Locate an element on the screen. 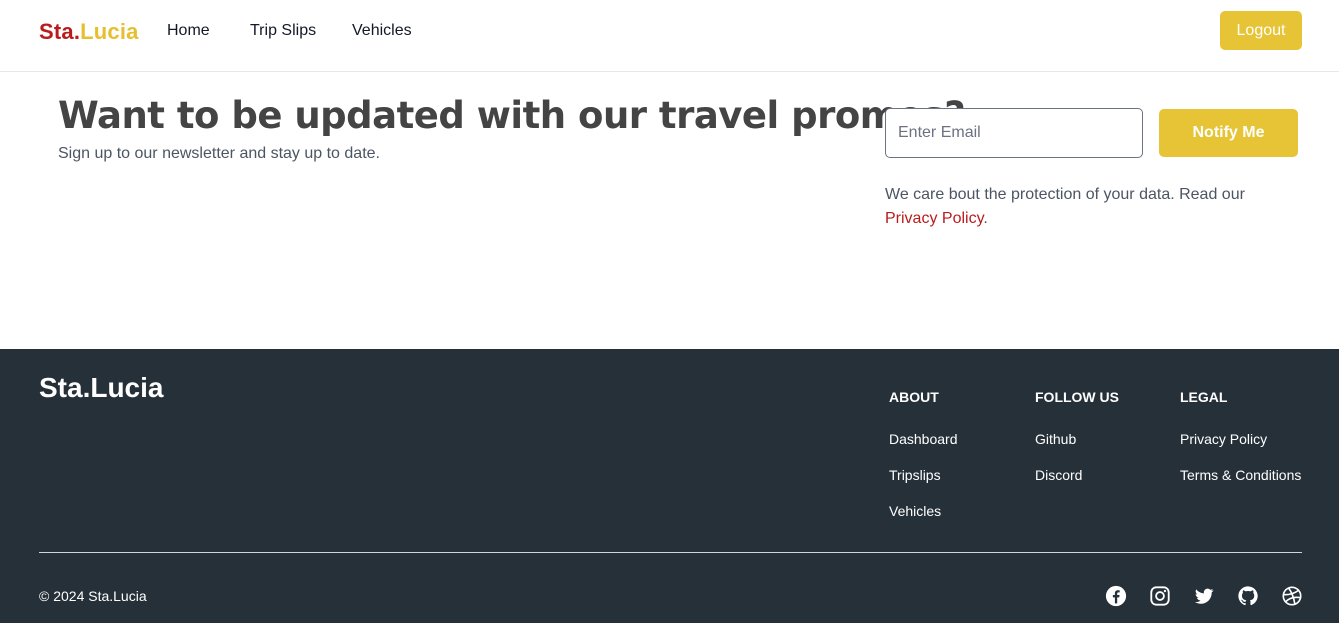 The width and height of the screenshot is (1339, 623). brand-logo: Sta.Lucia is located at coordinates (89, 32).